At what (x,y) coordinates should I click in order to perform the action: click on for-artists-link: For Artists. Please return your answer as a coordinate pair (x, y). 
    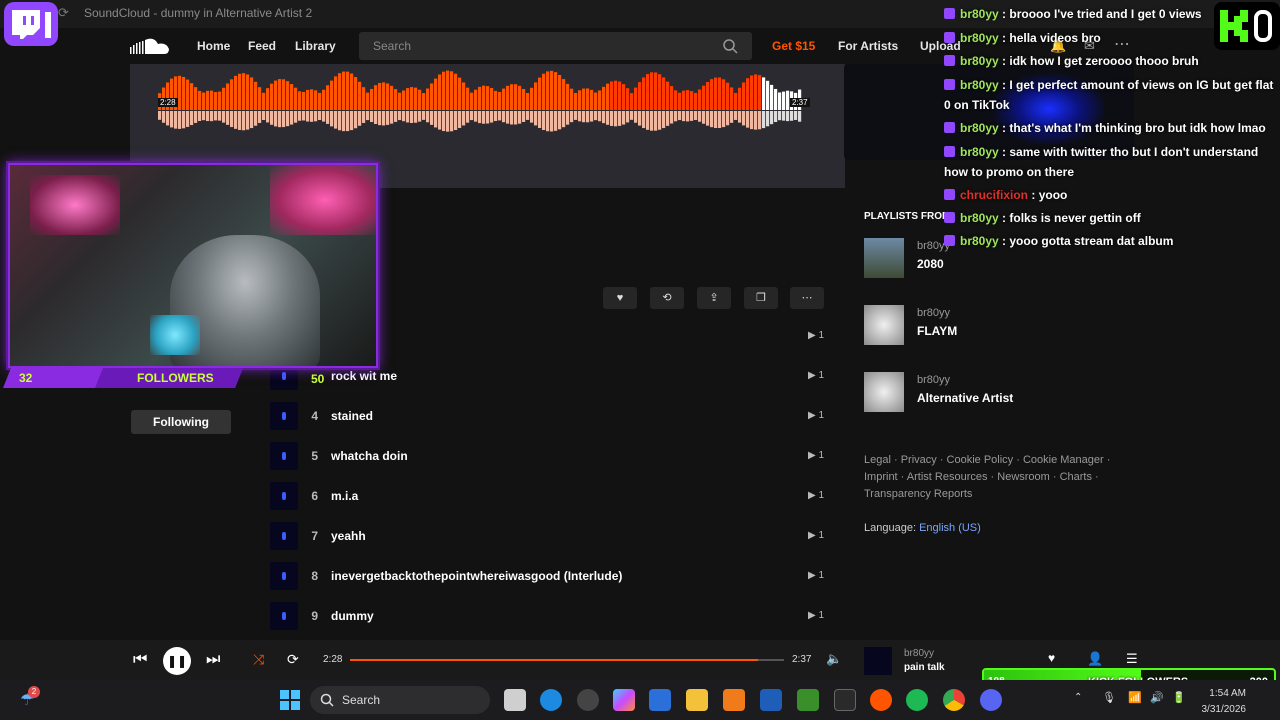
    Looking at the image, I should click on (868, 46).